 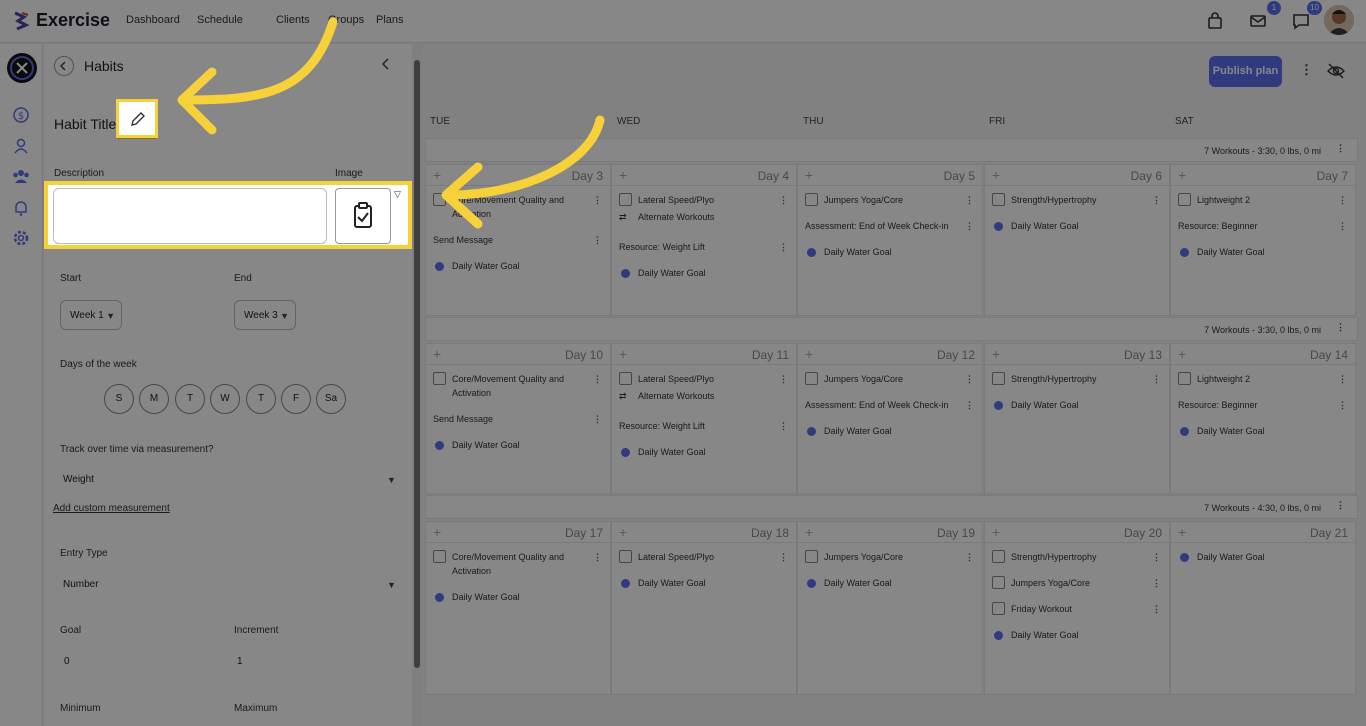 I want to click on day-monday-toggle: M, so click(x=154, y=399).